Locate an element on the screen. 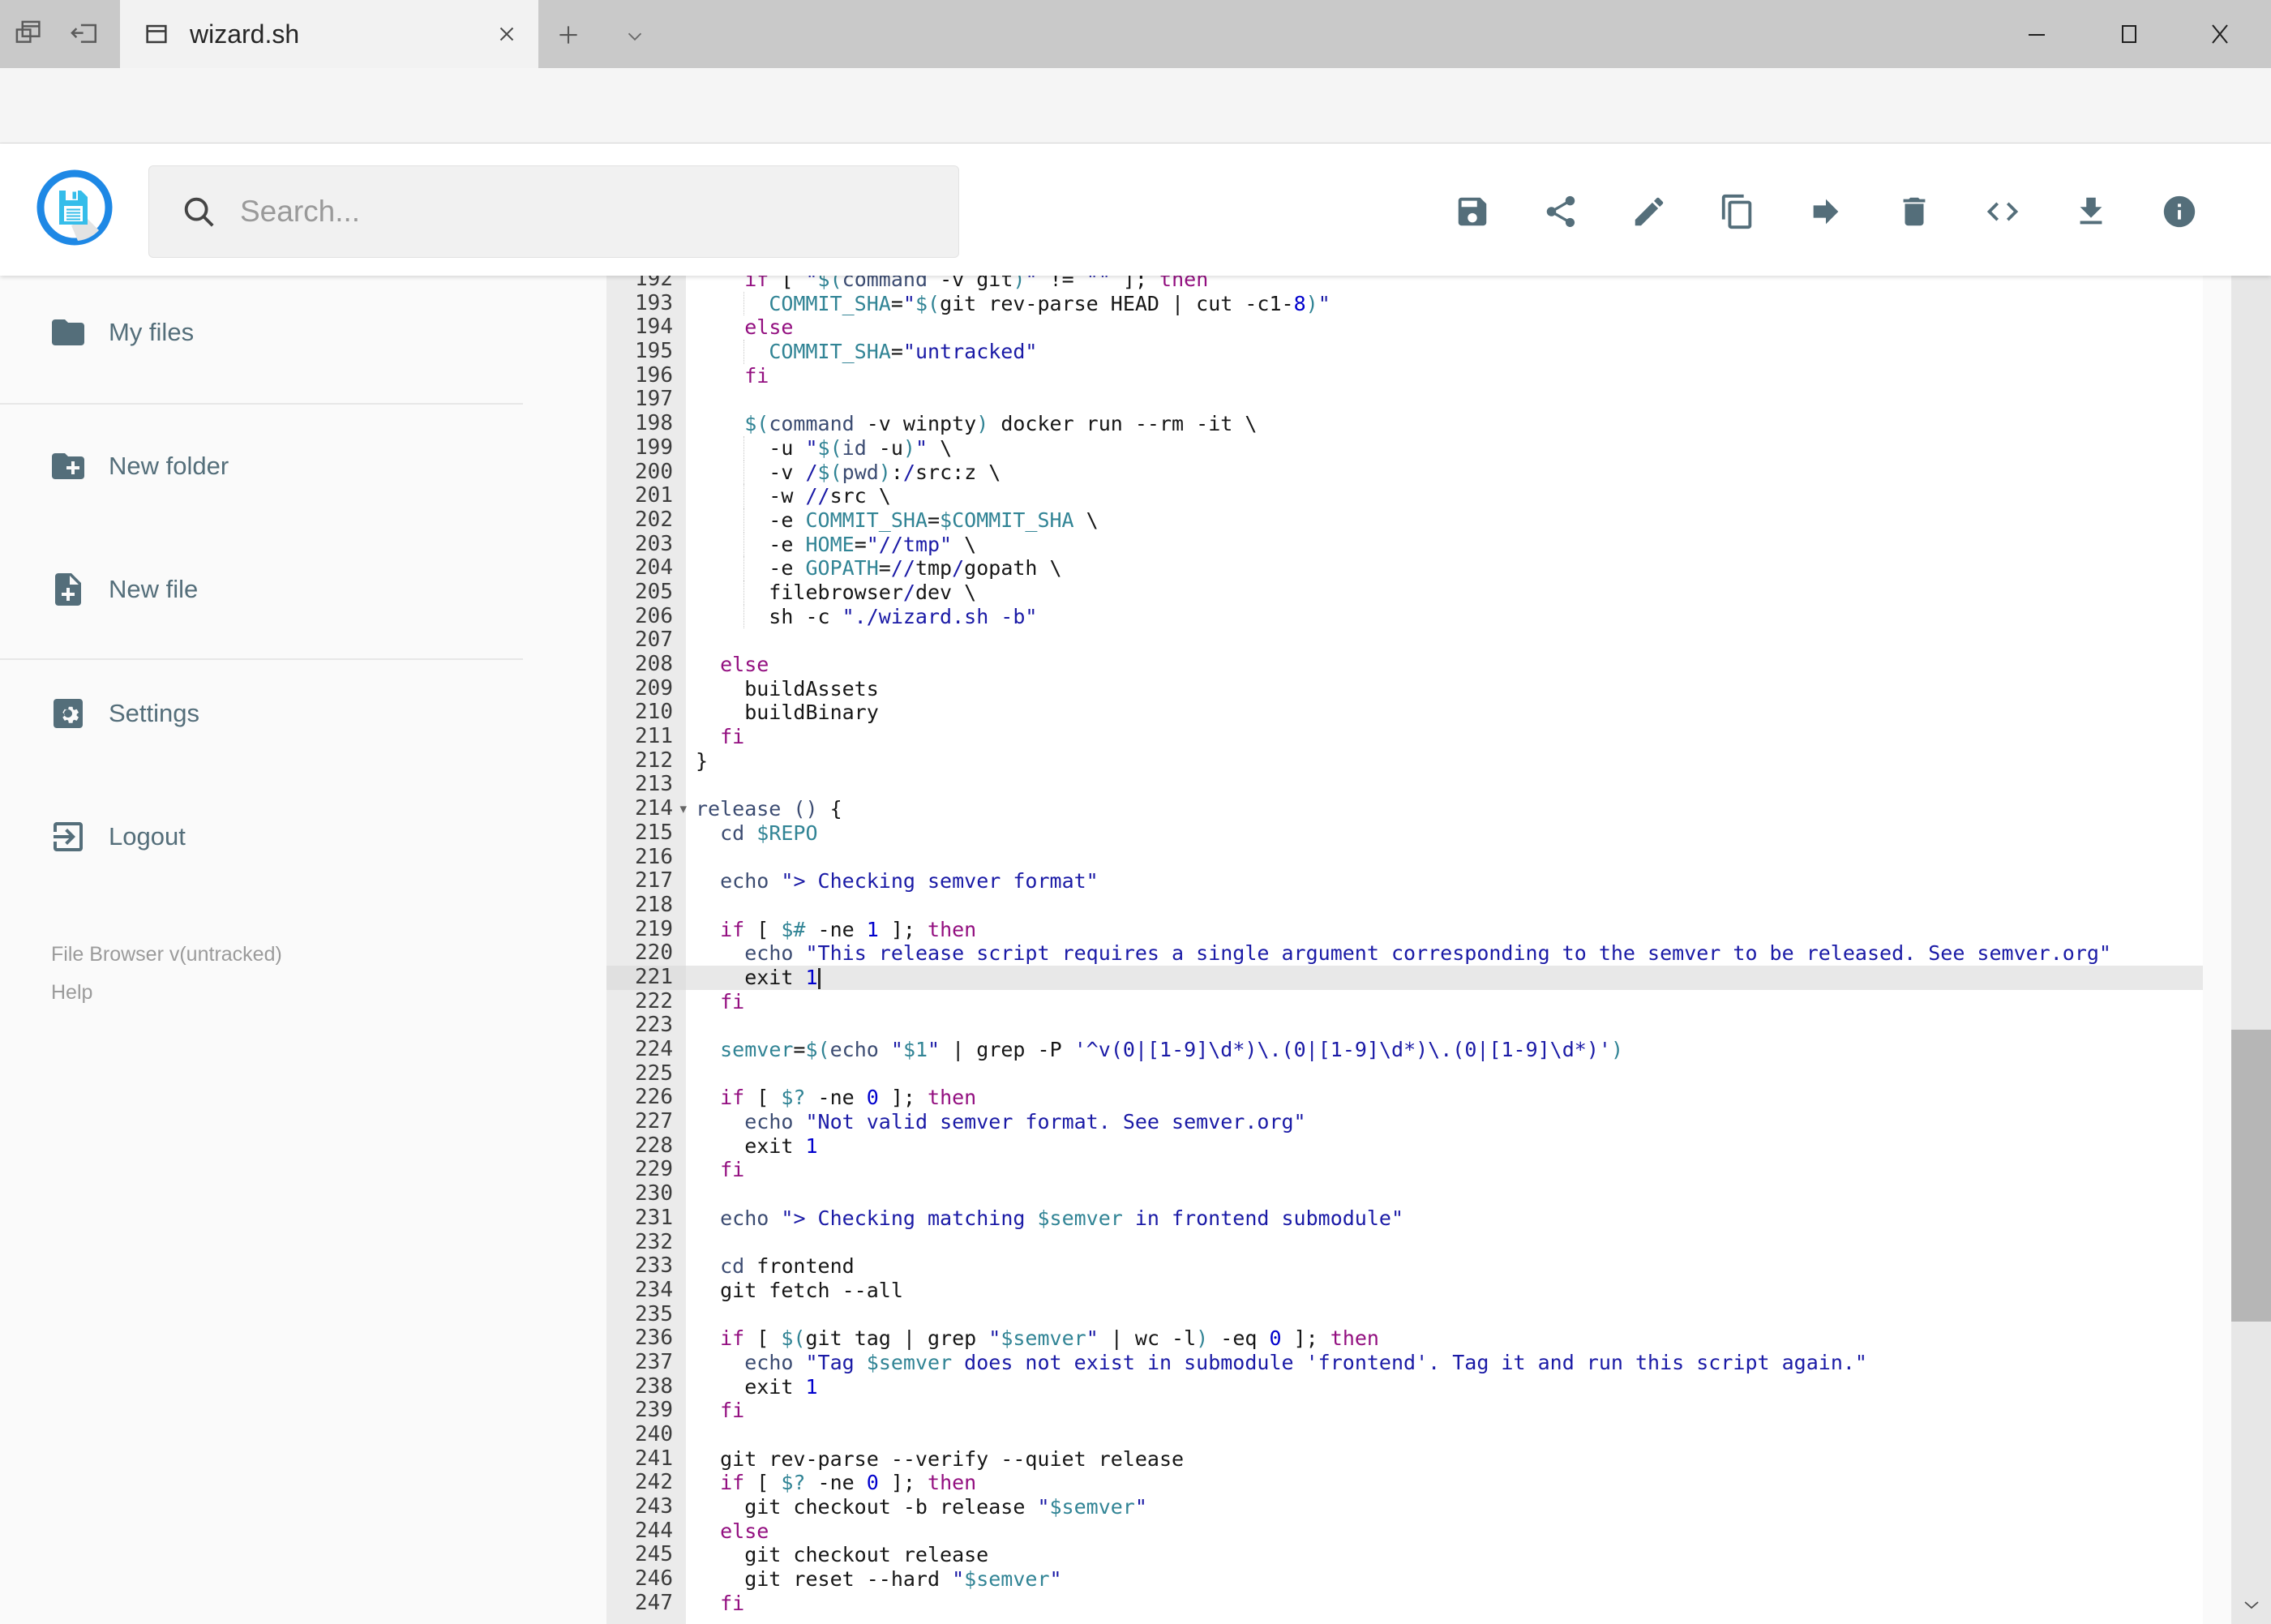 This screenshot has height=1624, width=2271. code-text: cd frontend is located at coordinates (1445, 1267).